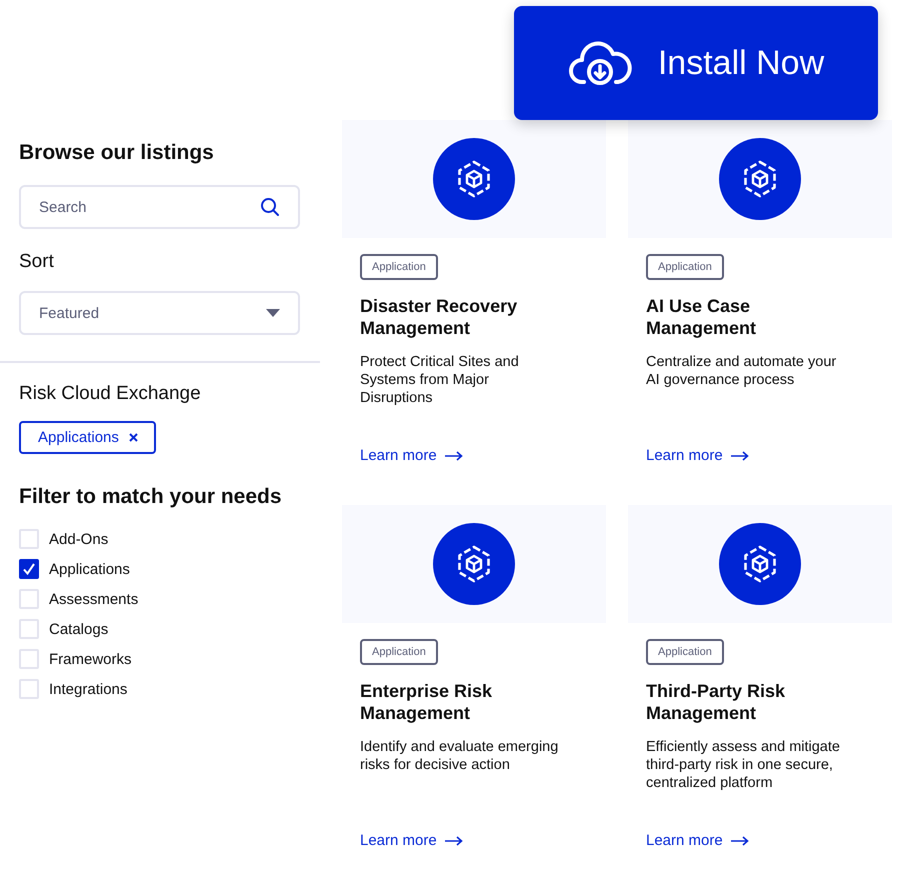 This screenshot has height=892, width=916. Describe the element at coordinates (88, 689) in the screenshot. I see `checkbox-label: Integrations` at that location.